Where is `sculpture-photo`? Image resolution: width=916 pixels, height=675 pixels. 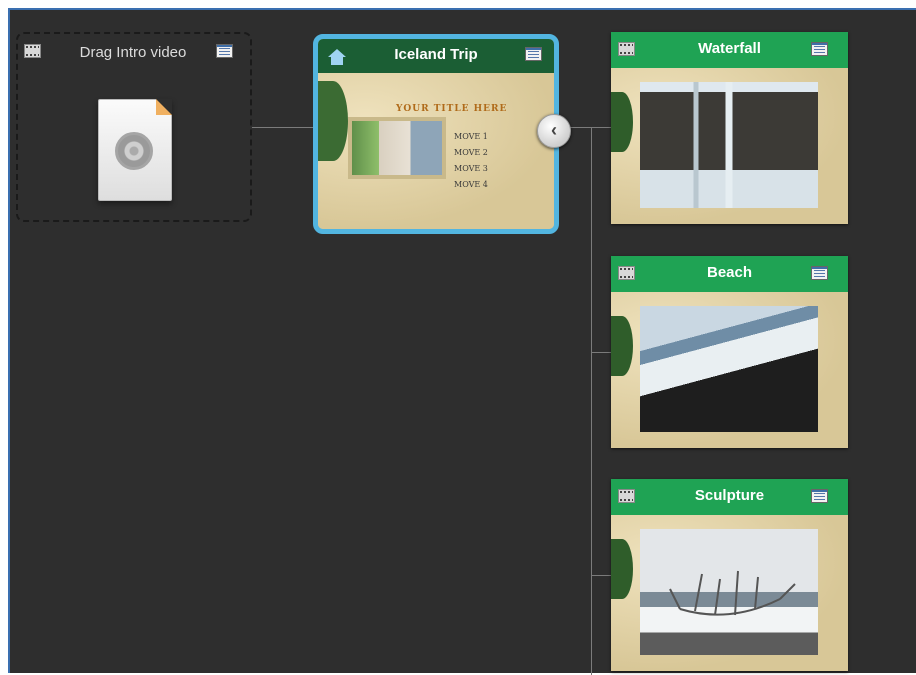
sculpture-photo is located at coordinates (729, 592).